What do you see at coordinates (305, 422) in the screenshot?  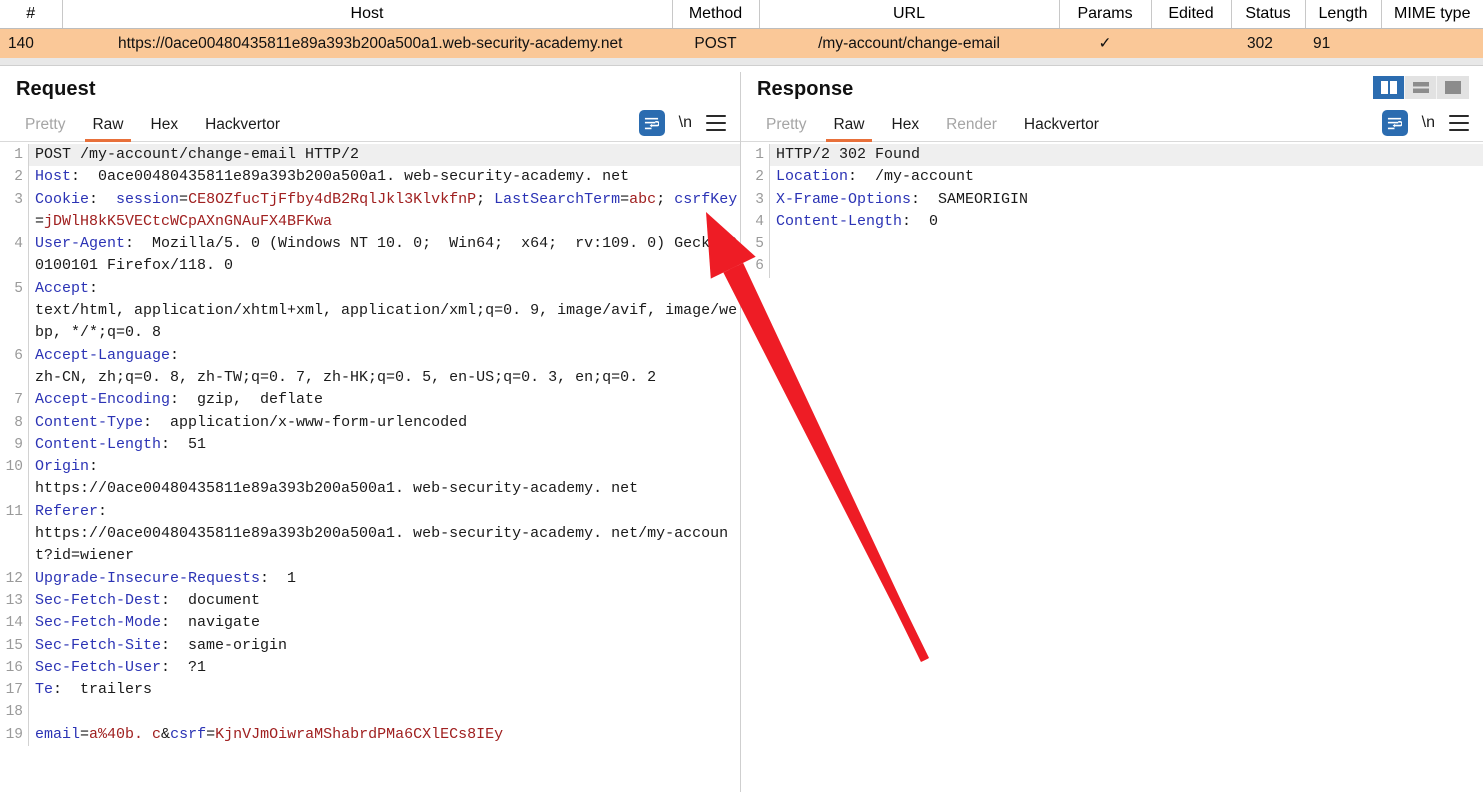 I see `token-val: : application/x-www-form-urlencoded` at bounding box center [305, 422].